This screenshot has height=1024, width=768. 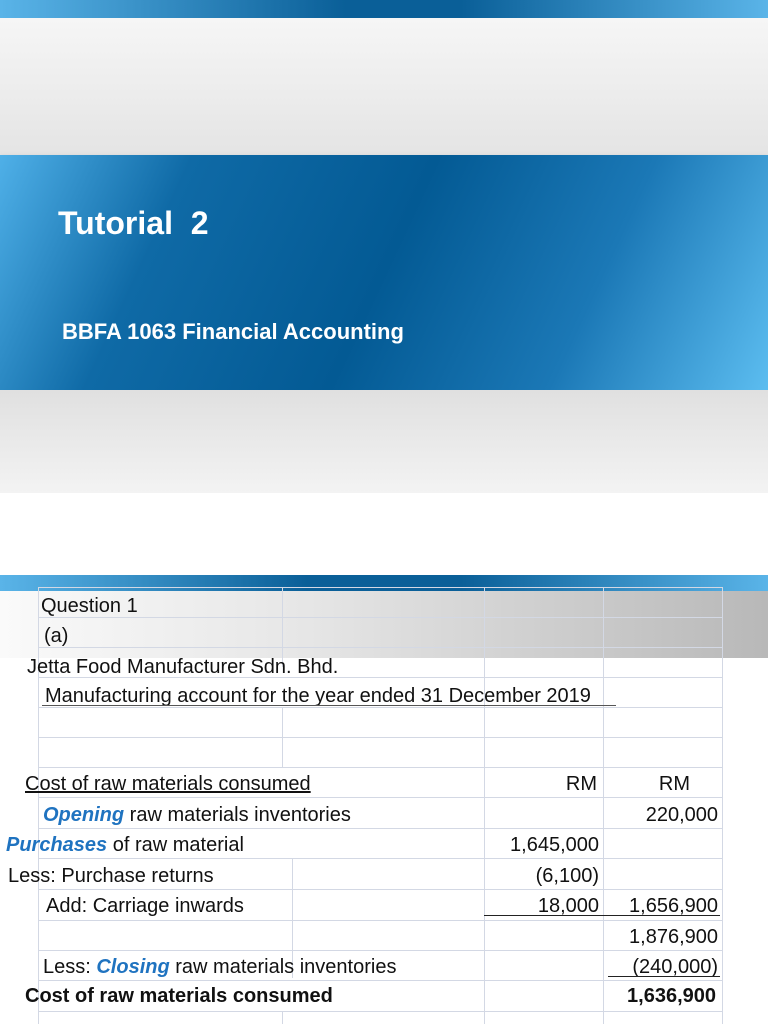 What do you see at coordinates (554, 845) in the screenshot?
I see `purchases-col1: 1,645,000` at bounding box center [554, 845].